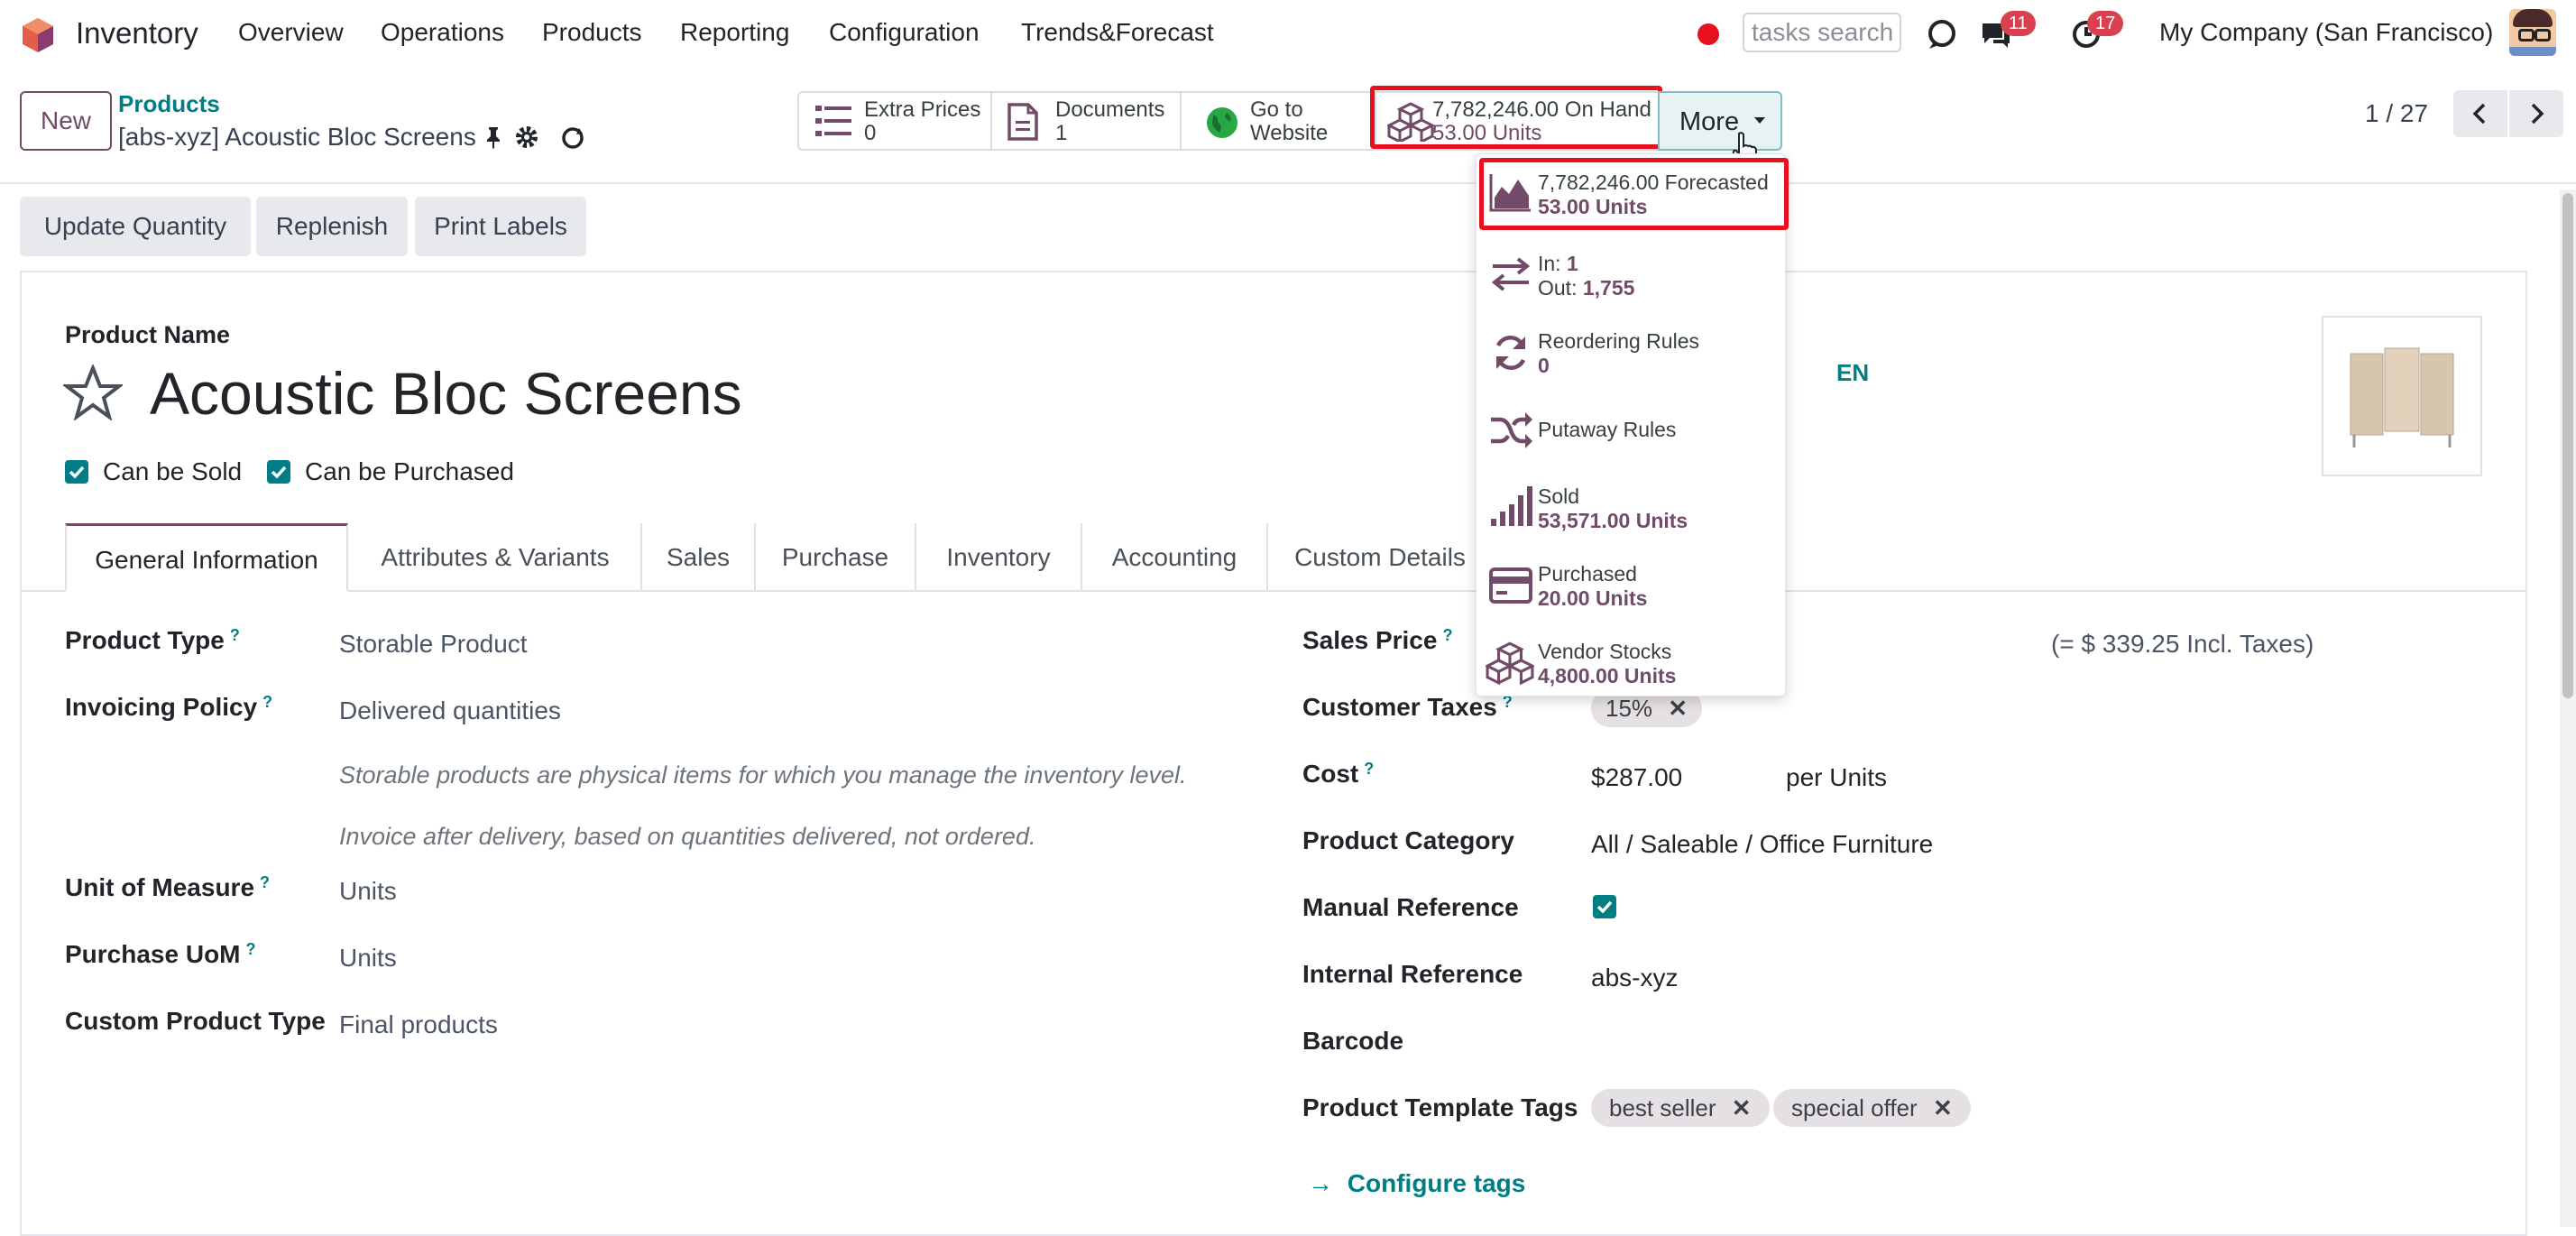 The image size is (2576, 1236). I want to click on extra-prices-button: Extra Prices 0, so click(894, 121).